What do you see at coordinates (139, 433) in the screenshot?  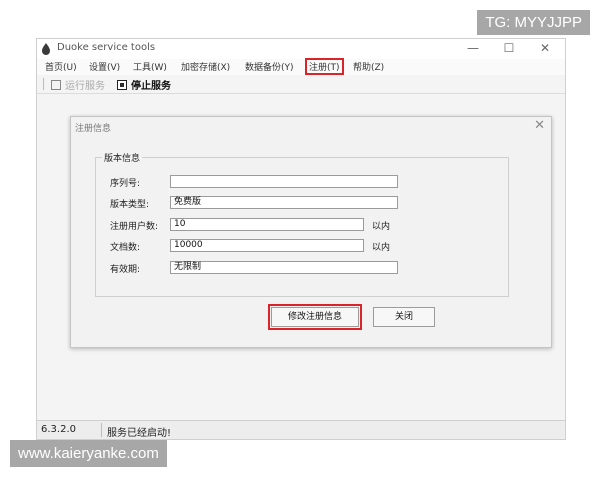 I see `status-message: 服务已经启动!` at bounding box center [139, 433].